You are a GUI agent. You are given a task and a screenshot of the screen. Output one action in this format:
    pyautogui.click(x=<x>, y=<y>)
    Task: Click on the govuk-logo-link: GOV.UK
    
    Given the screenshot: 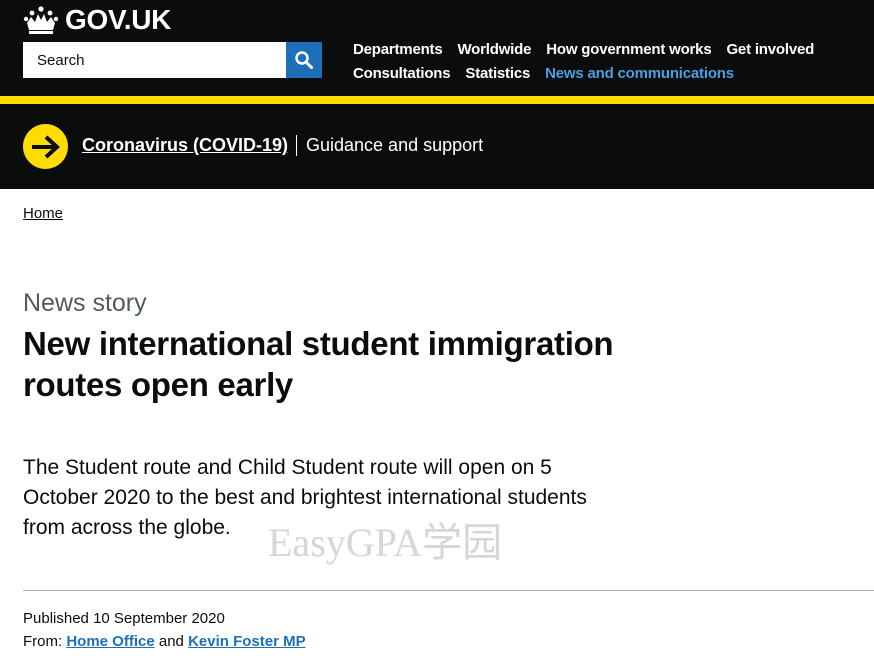 What is the action you would take?
    pyautogui.click(x=97, y=20)
    